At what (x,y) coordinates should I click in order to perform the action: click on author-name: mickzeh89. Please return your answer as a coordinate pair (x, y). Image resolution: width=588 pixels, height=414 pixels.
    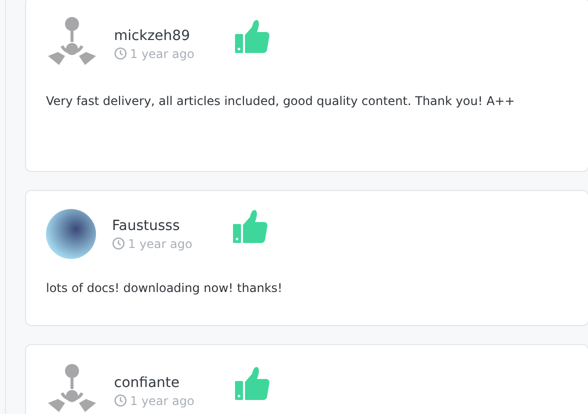
    Looking at the image, I should click on (152, 36).